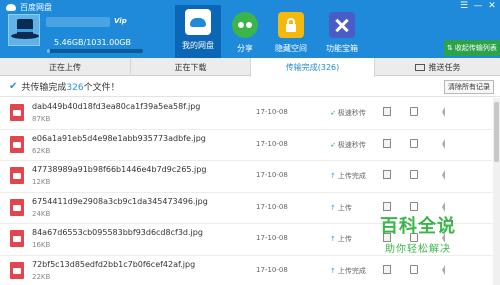  What do you see at coordinates (92, 42) in the screenshot?
I see `storage-label: 5.46GB/1031.00GB` at bounding box center [92, 42].